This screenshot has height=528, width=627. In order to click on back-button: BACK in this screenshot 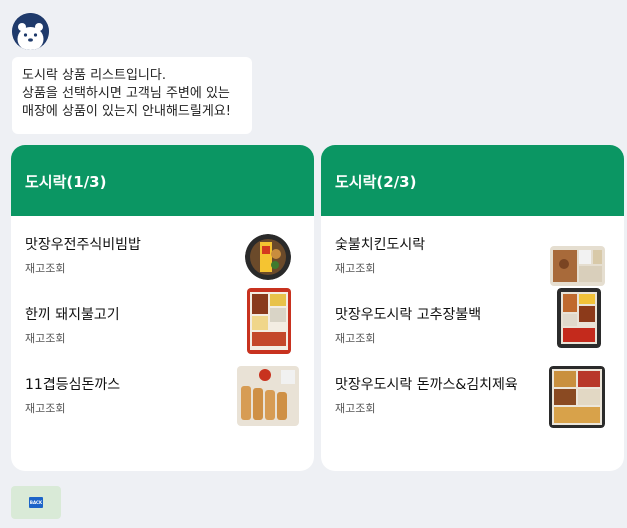, I will do `click(36, 502)`.